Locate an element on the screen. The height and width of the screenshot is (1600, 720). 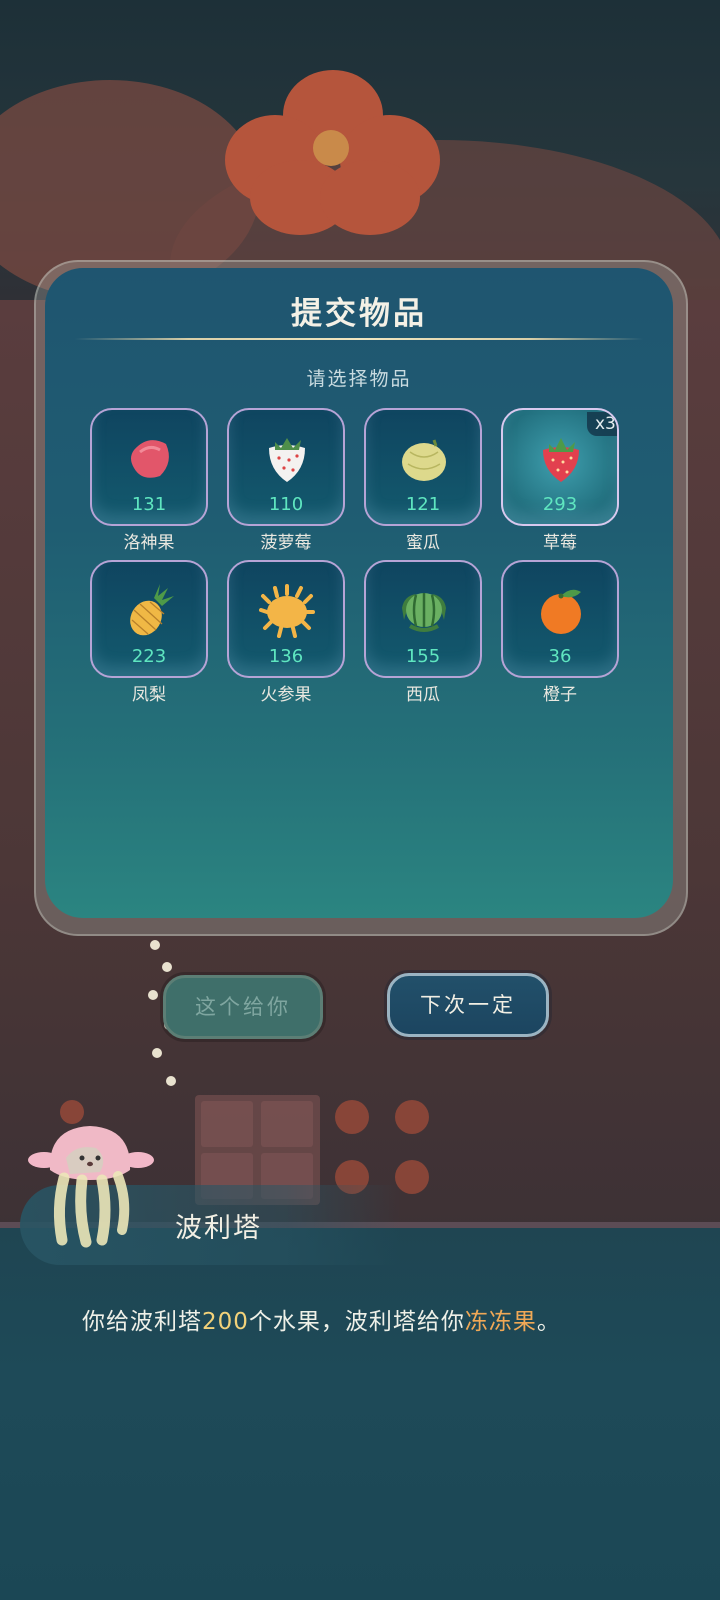
background-flower is located at coordinates (332, 152).